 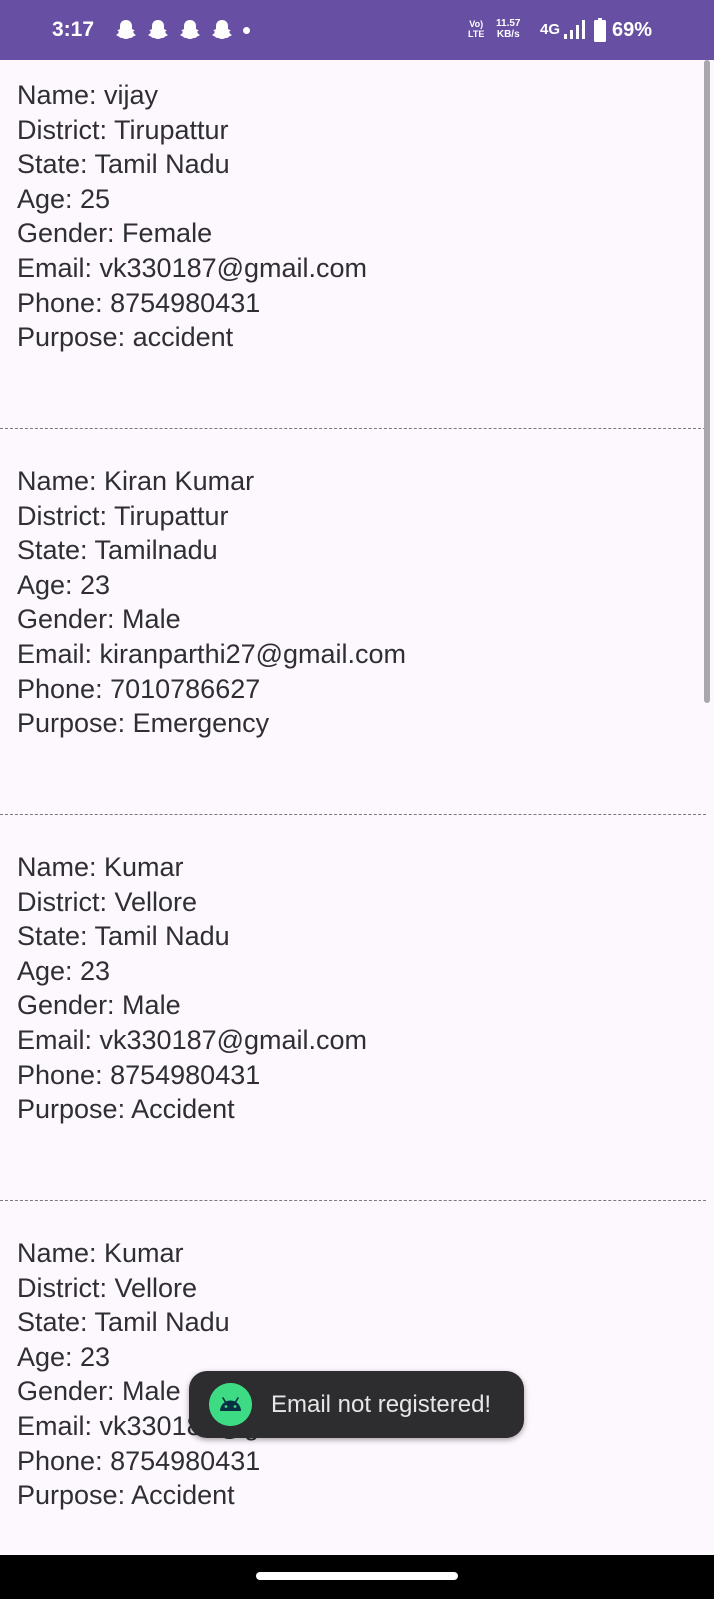 I want to click on navigation-bar, so click(x=357, y=1577).